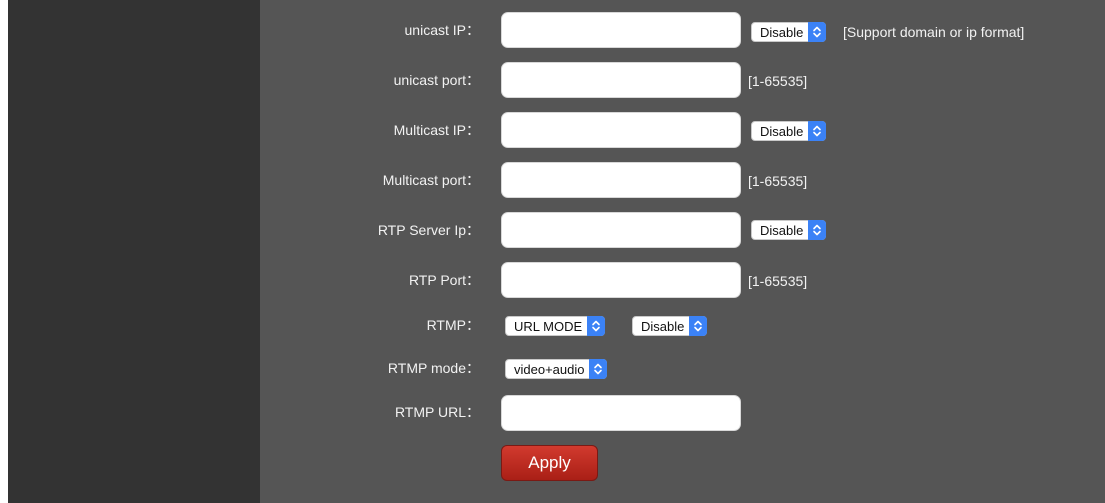 The image size is (1105, 503). I want to click on multicast-ip-select-value: Disable, so click(782, 131).